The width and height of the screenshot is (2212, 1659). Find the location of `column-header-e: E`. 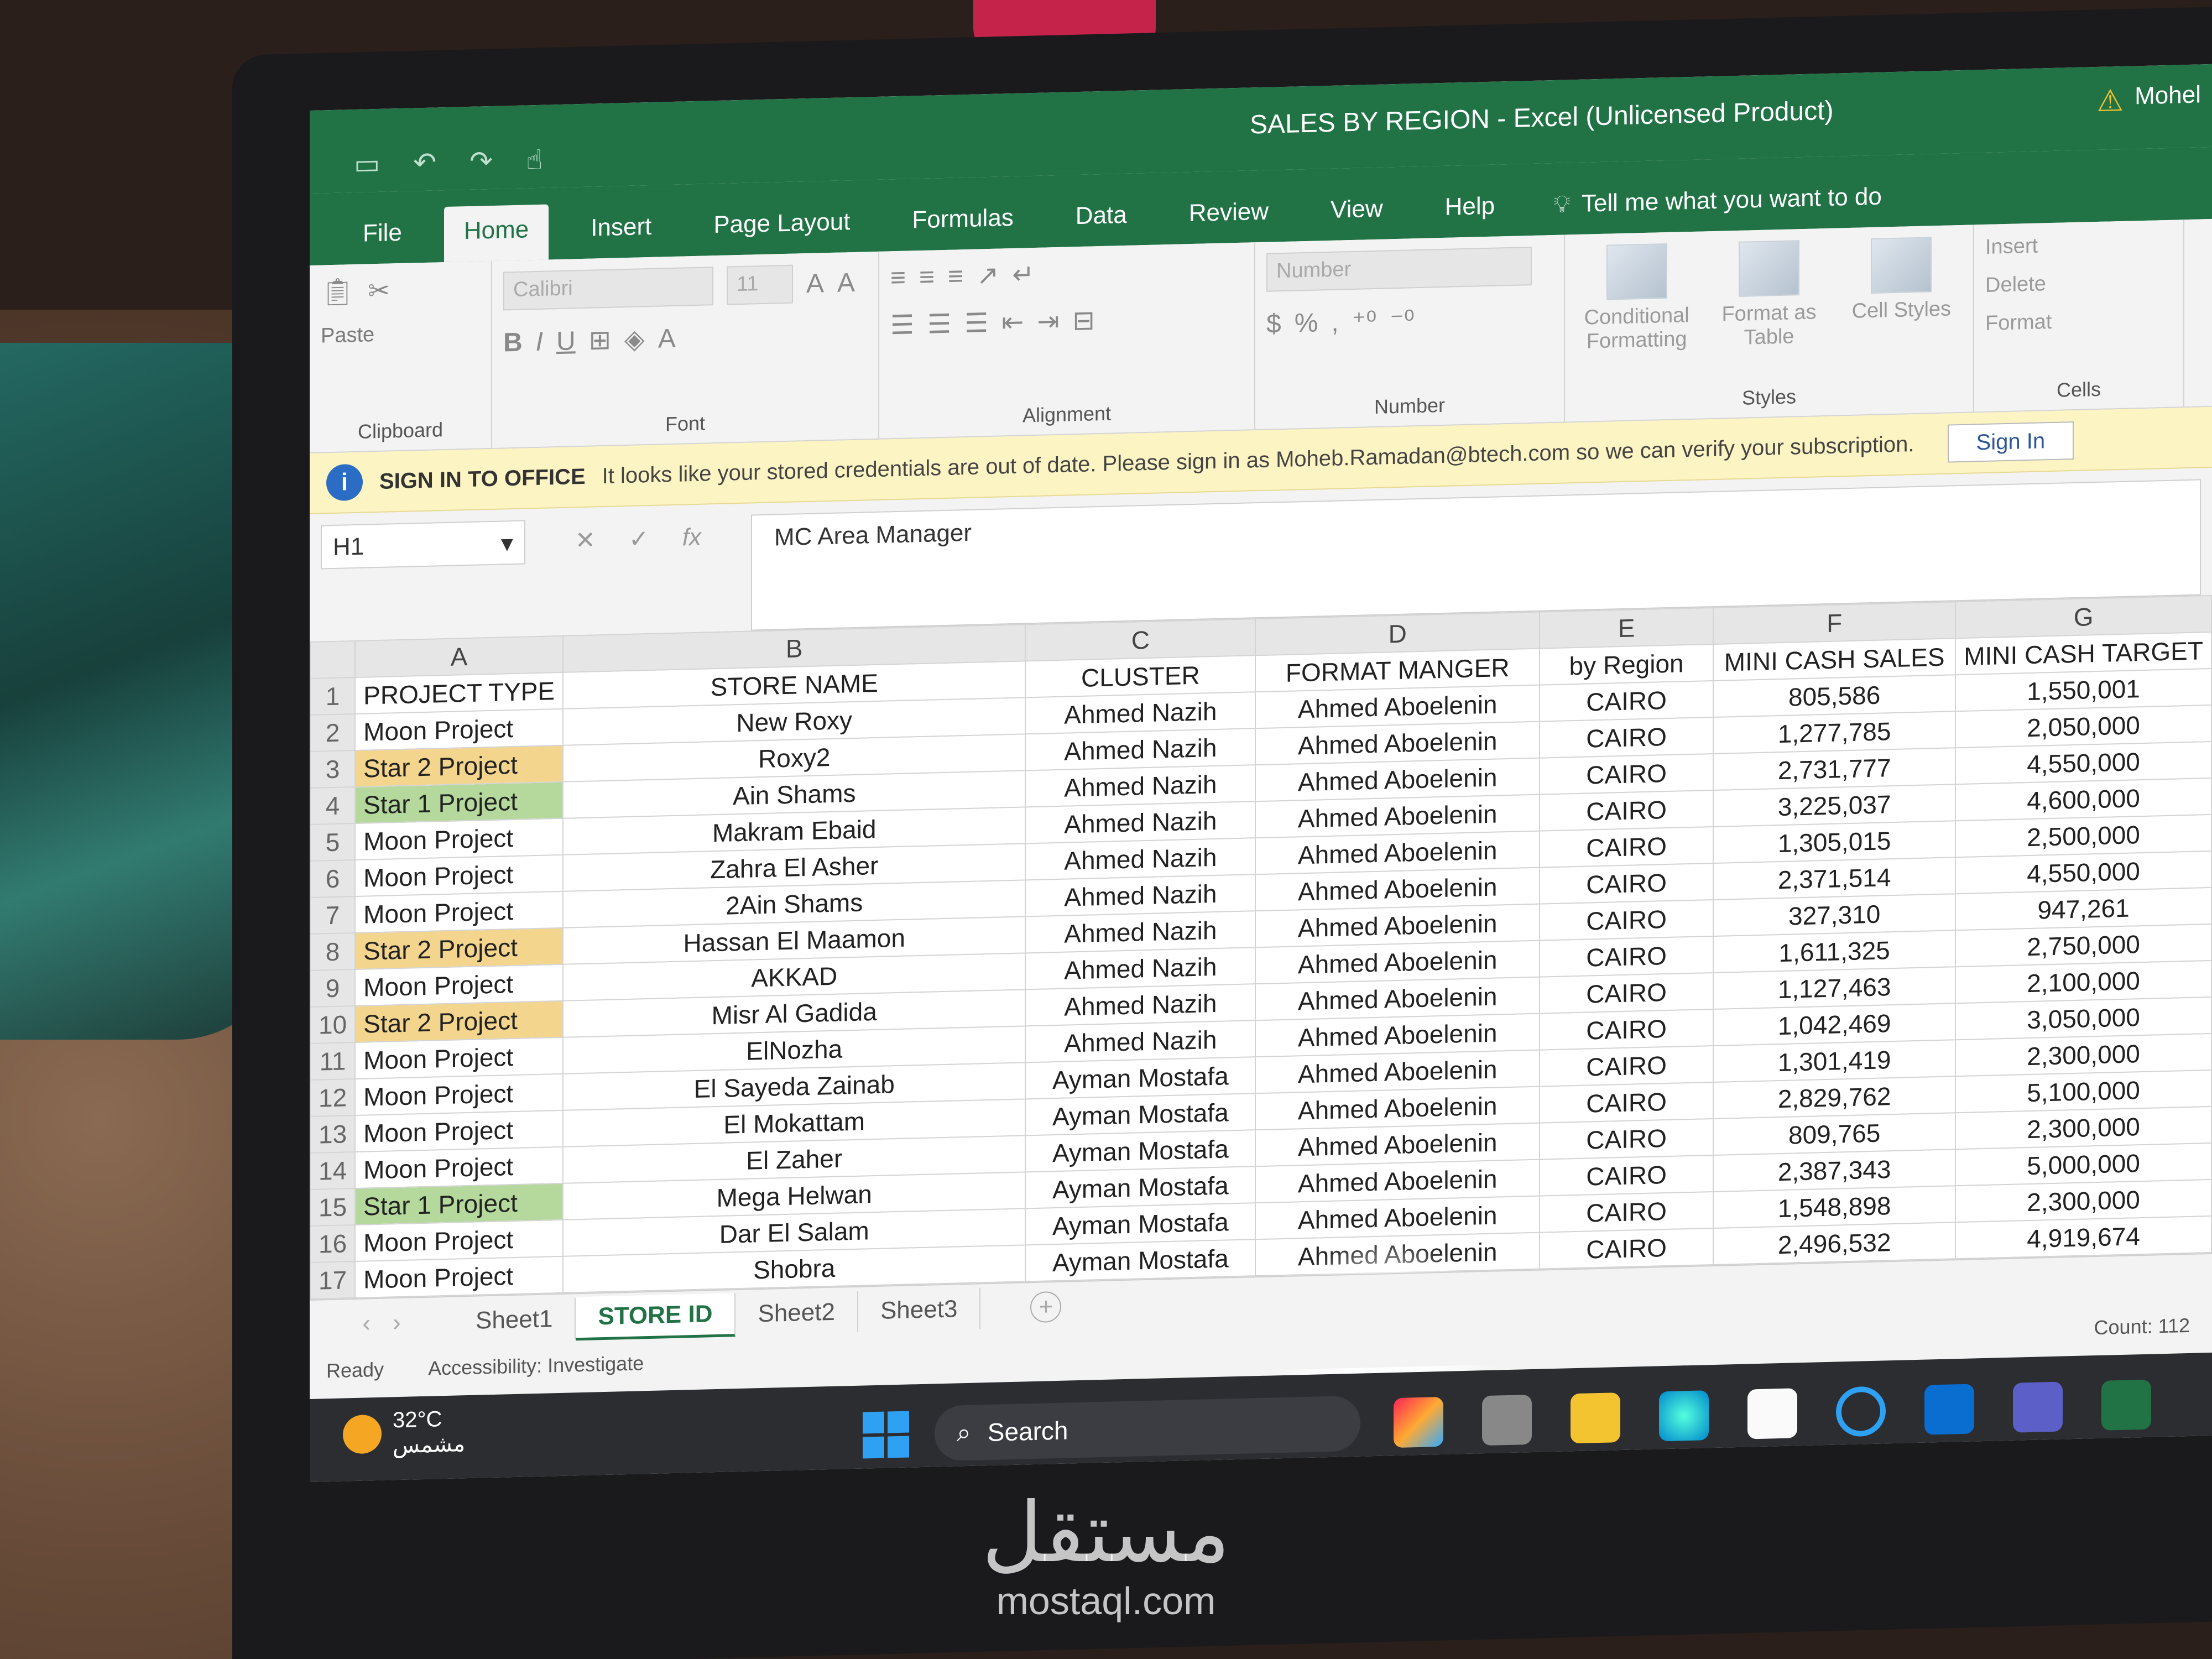

column-header-e: E is located at coordinates (1627, 628).